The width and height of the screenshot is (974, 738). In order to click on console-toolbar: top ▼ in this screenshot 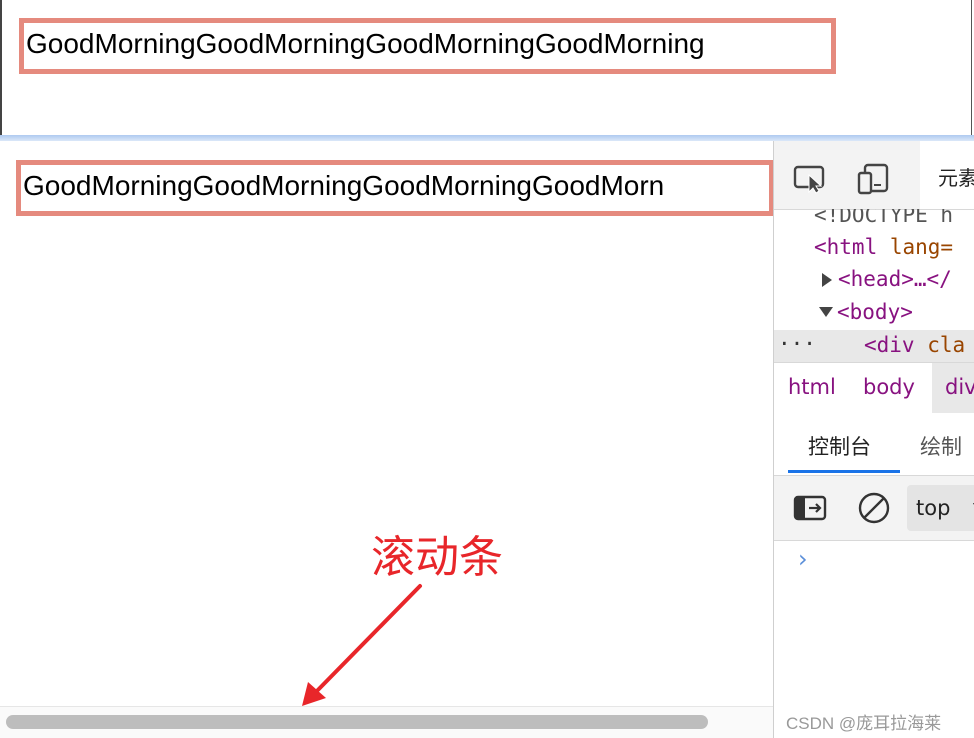, I will do `click(874, 508)`.